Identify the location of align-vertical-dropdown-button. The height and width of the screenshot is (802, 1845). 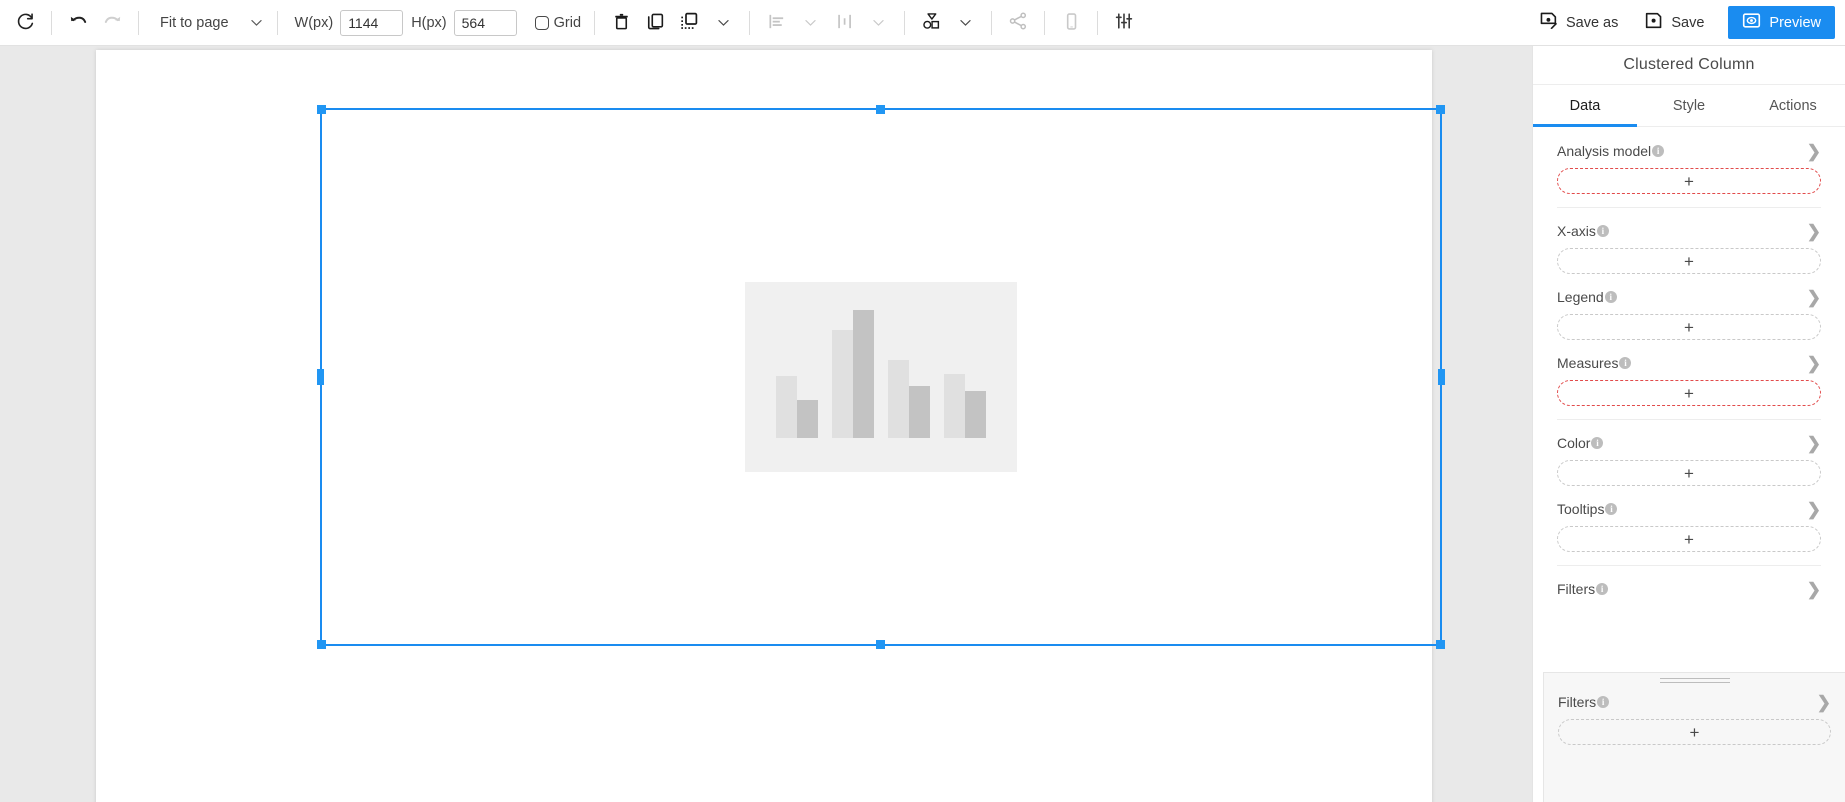
(878, 23).